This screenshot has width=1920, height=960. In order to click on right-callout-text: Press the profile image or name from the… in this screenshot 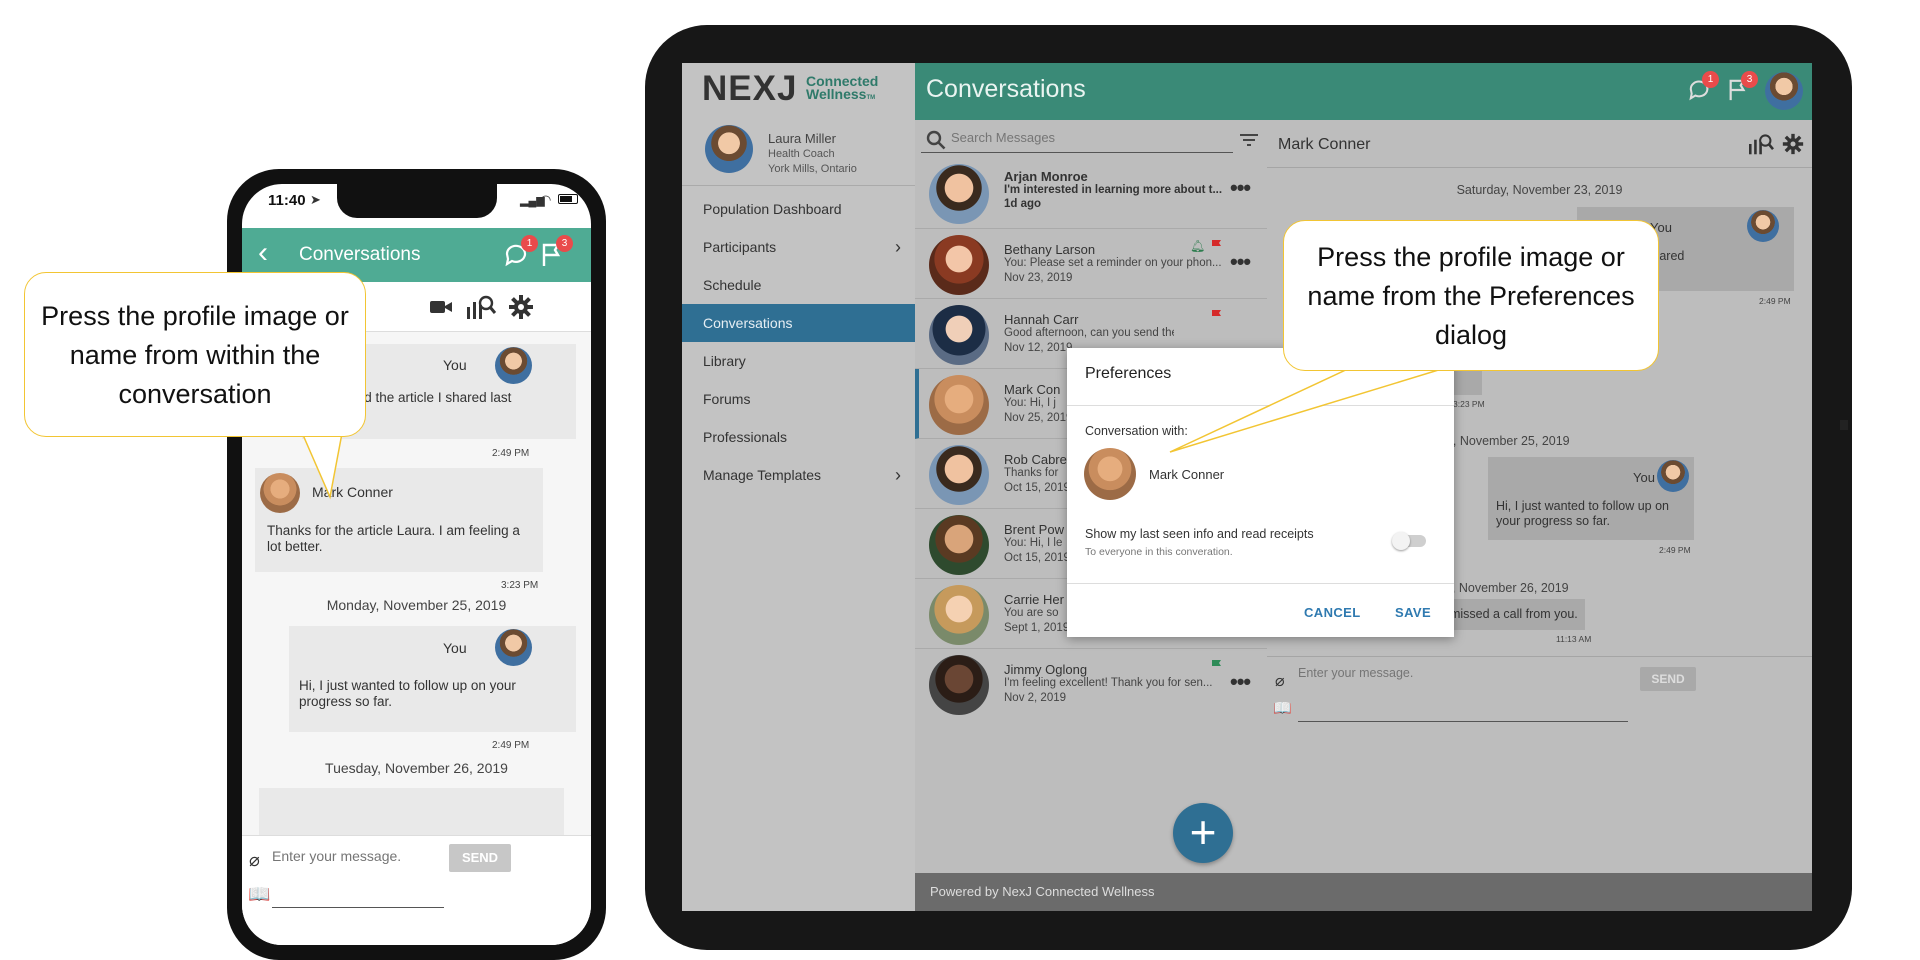, I will do `click(1471, 296)`.